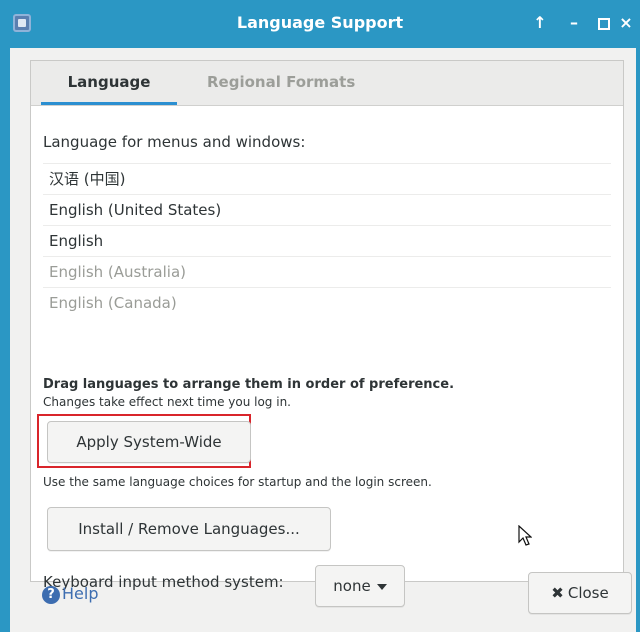 This screenshot has height=632, width=640. Describe the element at coordinates (80, 593) in the screenshot. I see `help-label: Help` at that location.